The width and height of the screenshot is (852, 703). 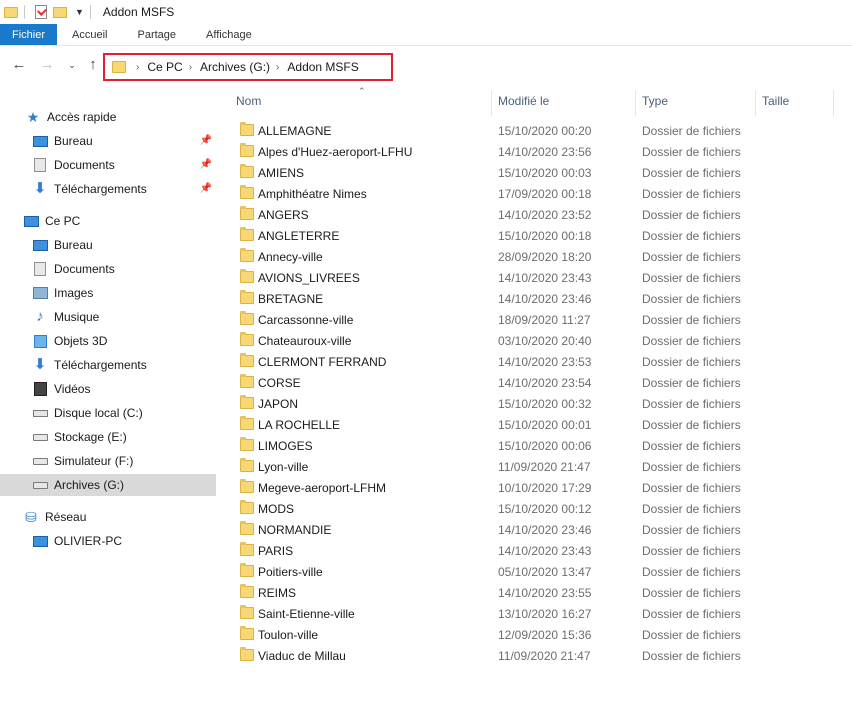 What do you see at coordinates (31, 221) in the screenshot?
I see `computer-icon` at bounding box center [31, 221].